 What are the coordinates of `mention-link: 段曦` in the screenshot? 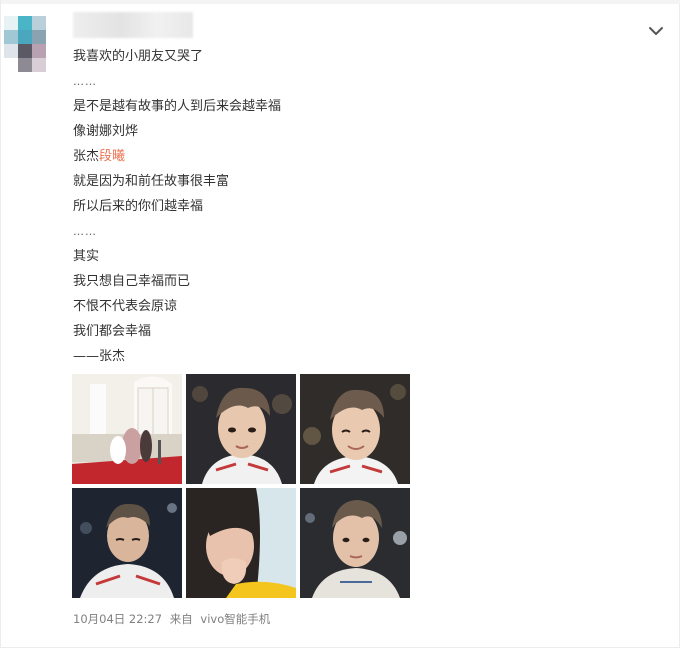 It's located at (112, 156).